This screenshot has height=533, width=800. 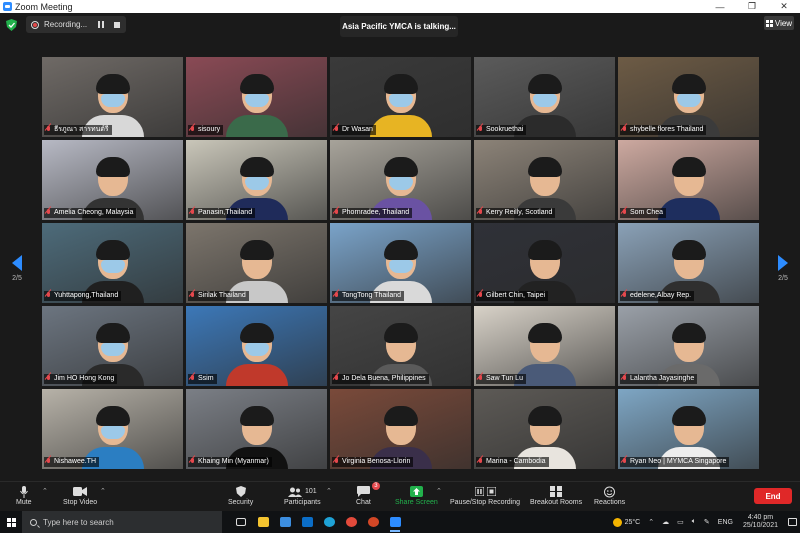 What do you see at coordinates (112, 180) in the screenshot?
I see `video-tile: Amelia Cheong, Malaysia` at bounding box center [112, 180].